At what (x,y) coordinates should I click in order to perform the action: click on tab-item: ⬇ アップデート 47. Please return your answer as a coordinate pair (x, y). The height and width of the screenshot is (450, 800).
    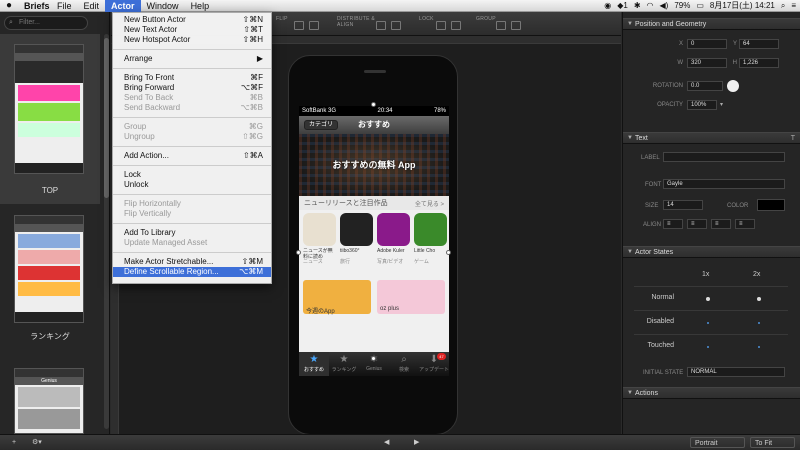
    Looking at the image, I should click on (434, 364).